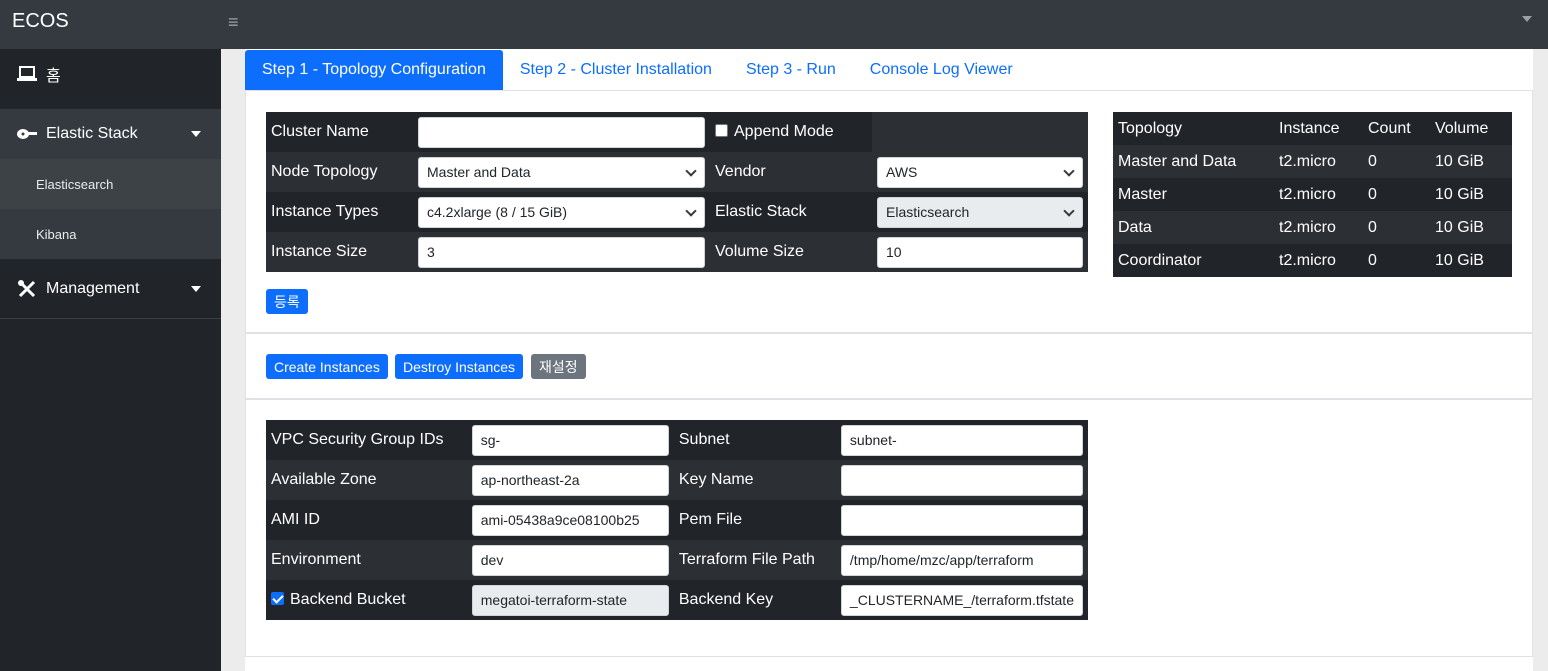 The image size is (1548, 671). What do you see at coordinates (319, 251) in the screenshot?
I see `instance-size-label: Instance Size` at bounding box center [319, 251].